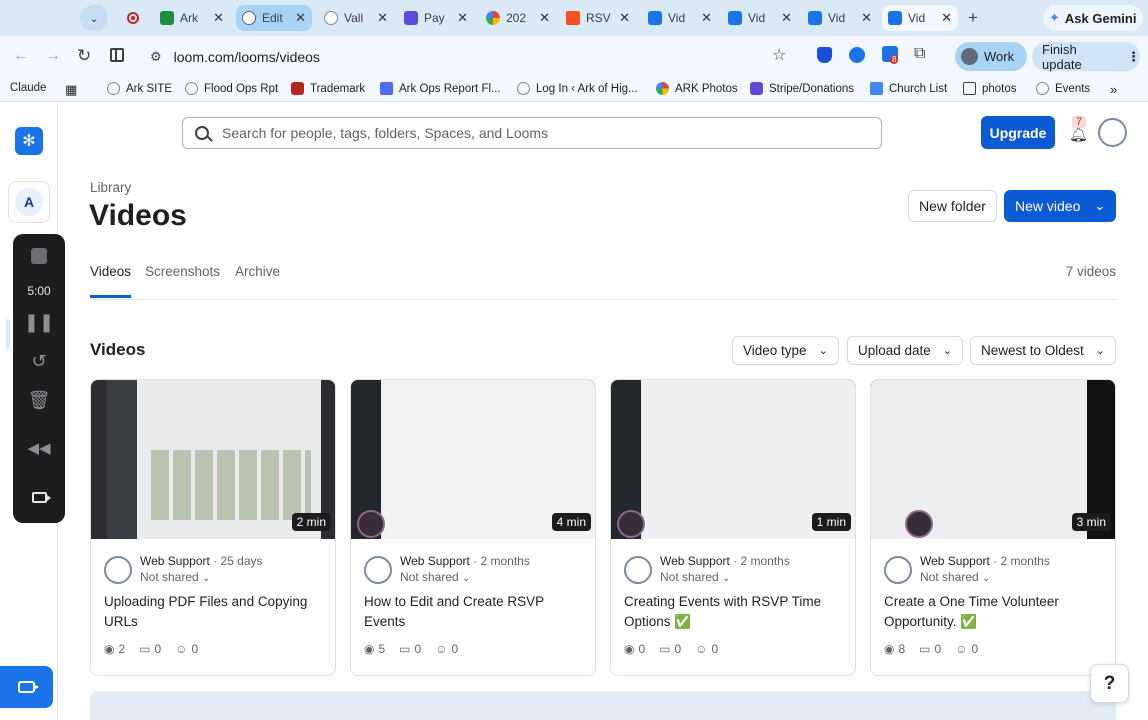 The height and width of the screenshot is (720, 1148). I want to click on tab-search-button: ⌄, so click(94, 18).